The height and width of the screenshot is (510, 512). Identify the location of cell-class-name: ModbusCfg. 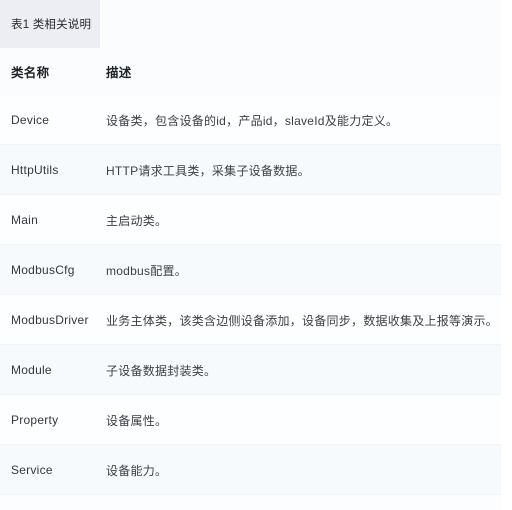
(43, 270).